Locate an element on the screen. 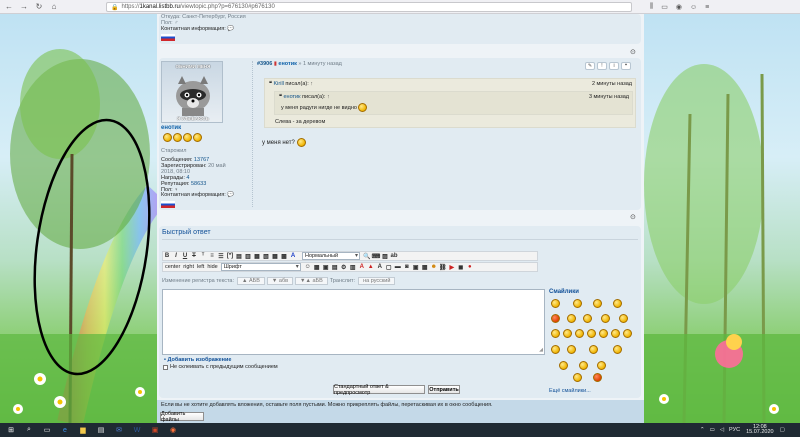 Image resolution: width=800 pixels, height=437 pixels. case-upper-button: ▲ АБВ is located at coordinates (251, 281).